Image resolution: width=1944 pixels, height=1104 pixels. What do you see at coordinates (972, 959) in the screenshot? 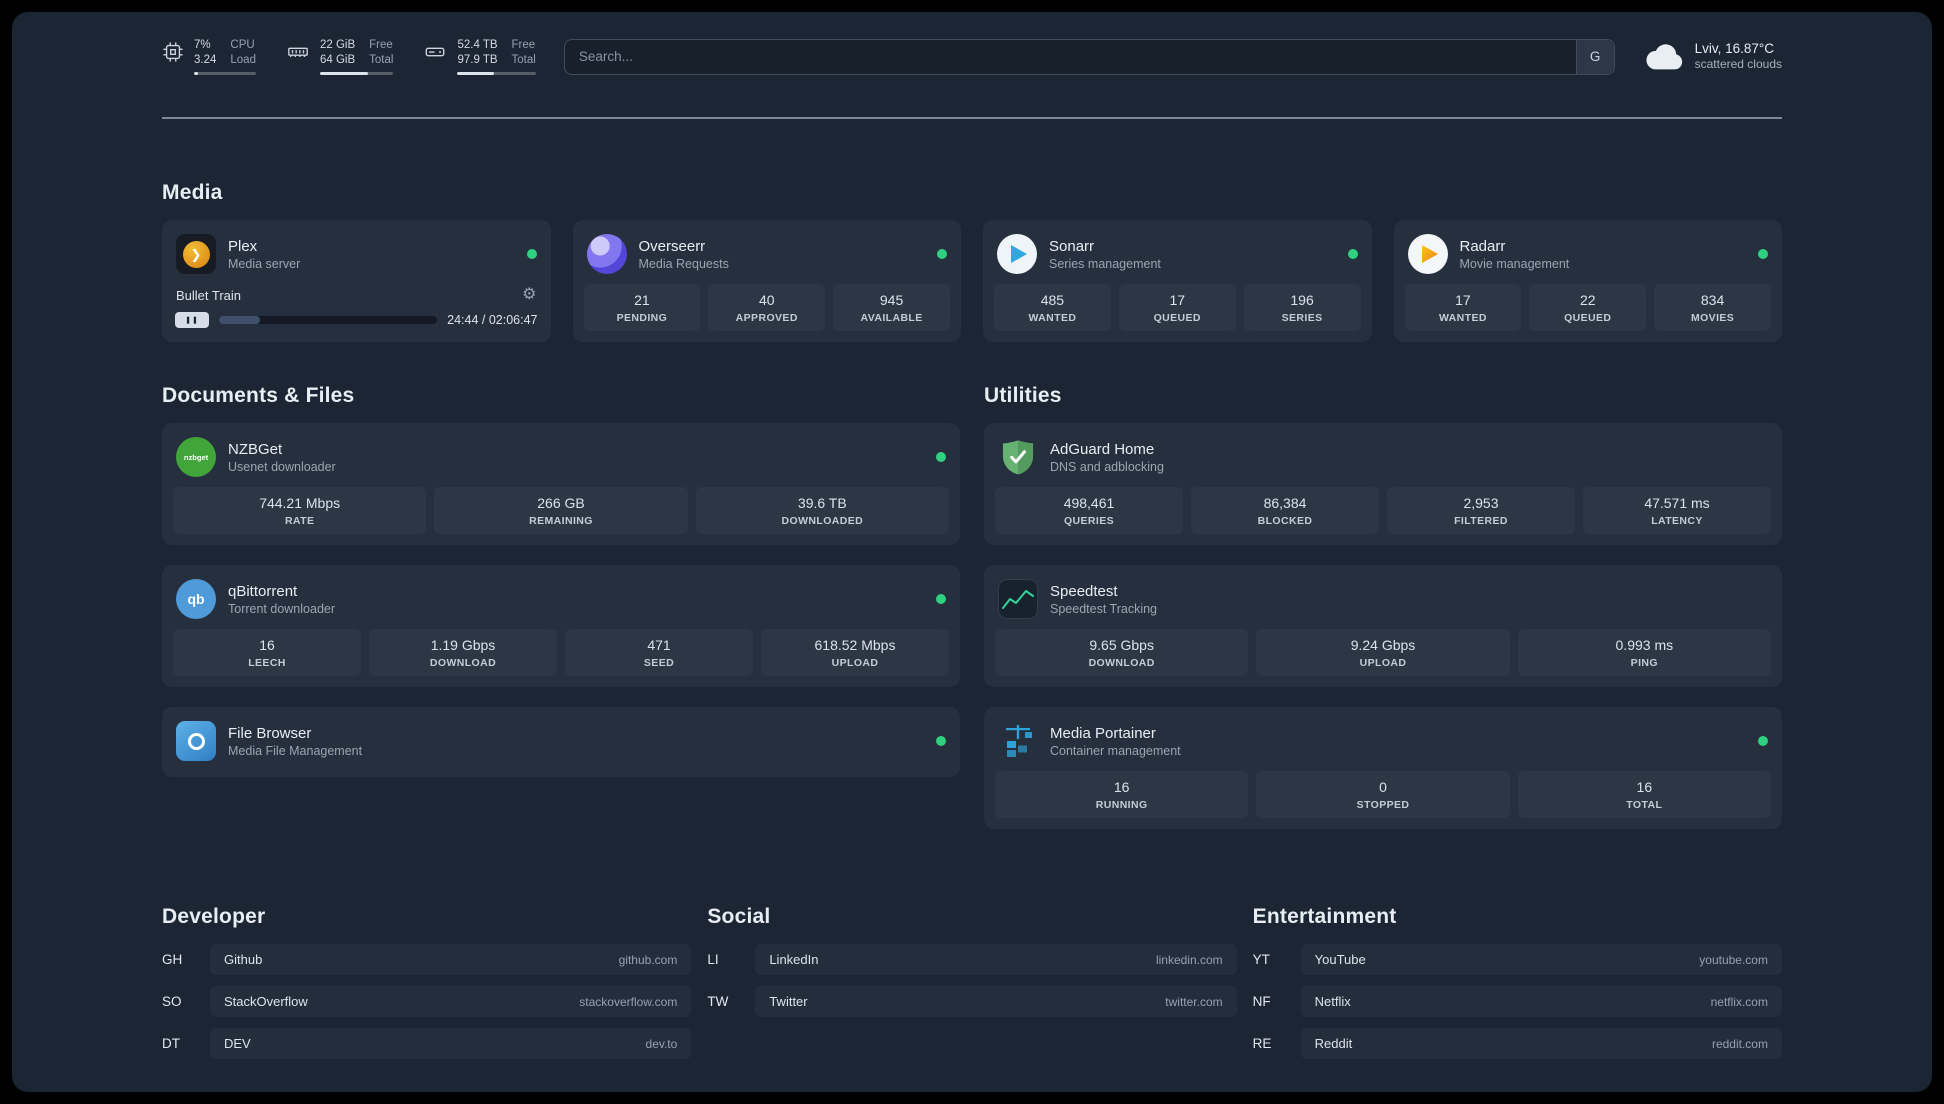
I see `bookmark-linkedin: LI LinkedIn linkedin.com` at bounding box center [972, 959].